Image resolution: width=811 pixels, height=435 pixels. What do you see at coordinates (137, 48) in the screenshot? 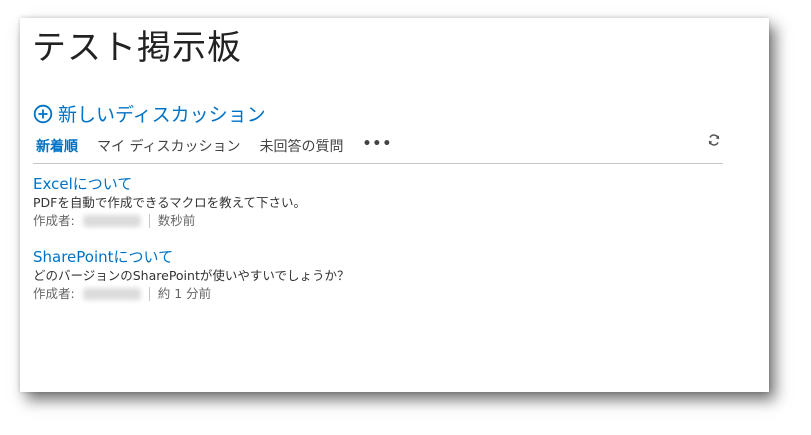
I see `page-title: テスト掲示板` at bounding box center [137, 48].